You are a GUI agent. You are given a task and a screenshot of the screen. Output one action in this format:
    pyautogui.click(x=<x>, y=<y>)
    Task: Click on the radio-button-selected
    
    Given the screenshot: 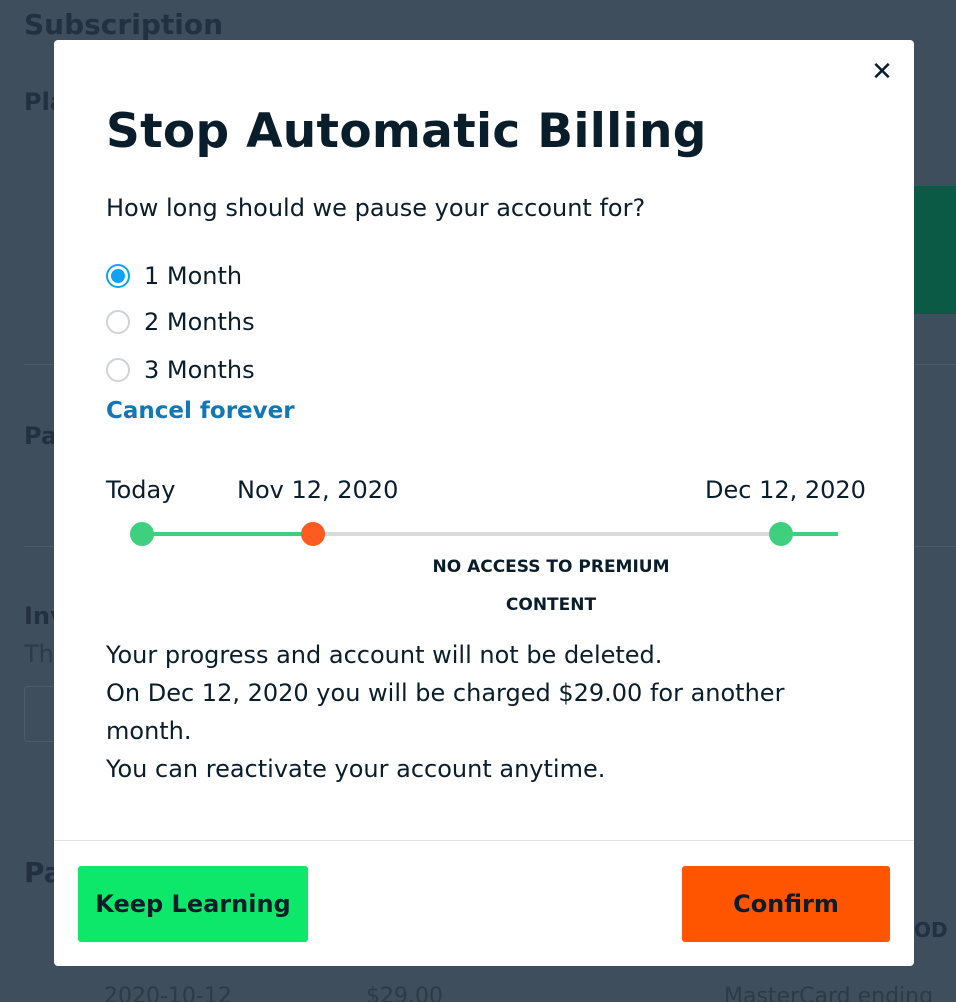 What is the action you would take?
    pyautogui.click(x=118, y=276)
    